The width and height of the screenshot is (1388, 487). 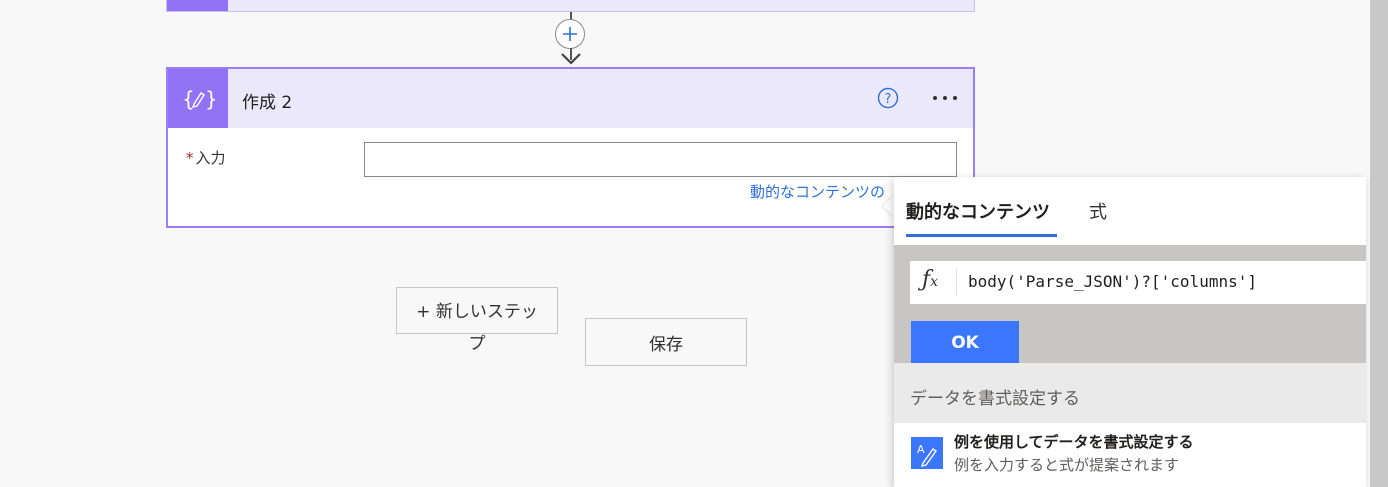 I want to click on card-title: 作成 2, so click(x=267, y=100).